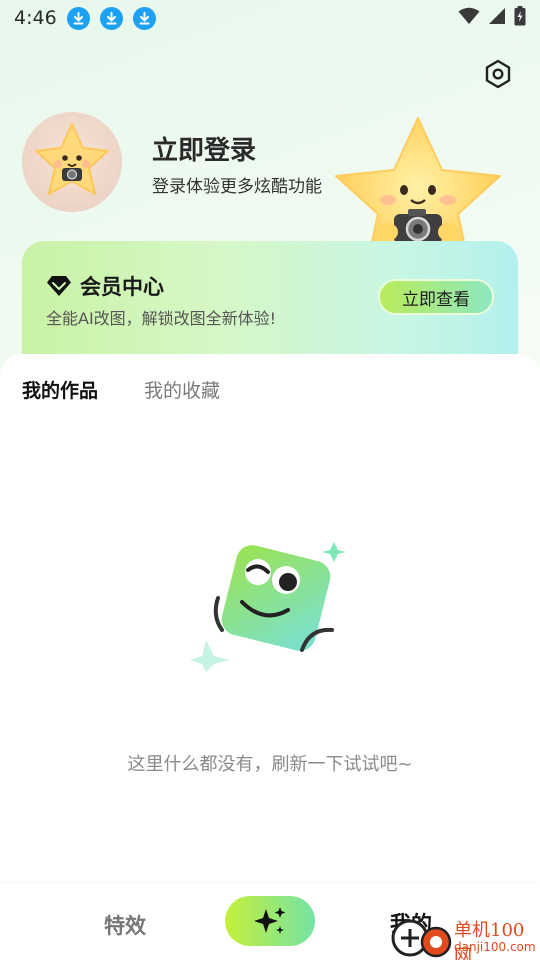 Image resolution: width=540 pixels, height=960 pixels. I want to click on view-member-button: 立即查看, so click(436, 297).